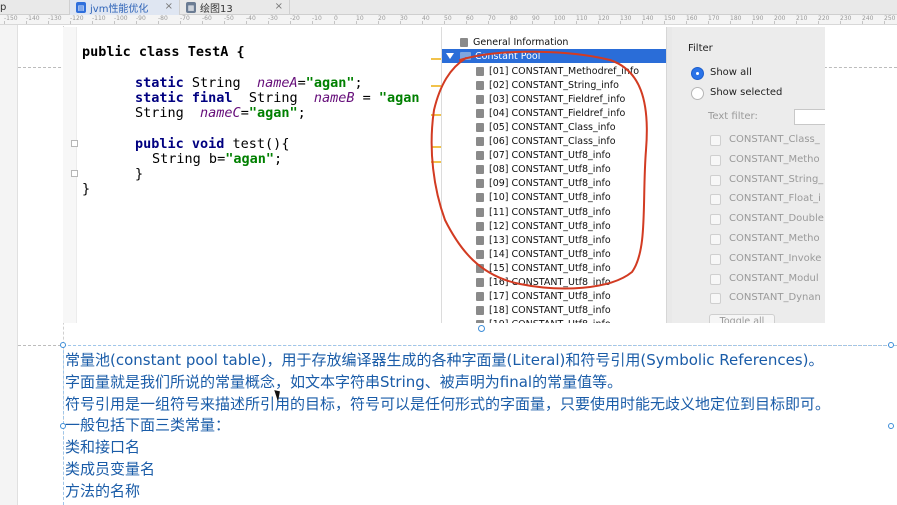  I want to click on tree-item-constant: [10] CONSTANT_Utf8_info, so click(554, 198).